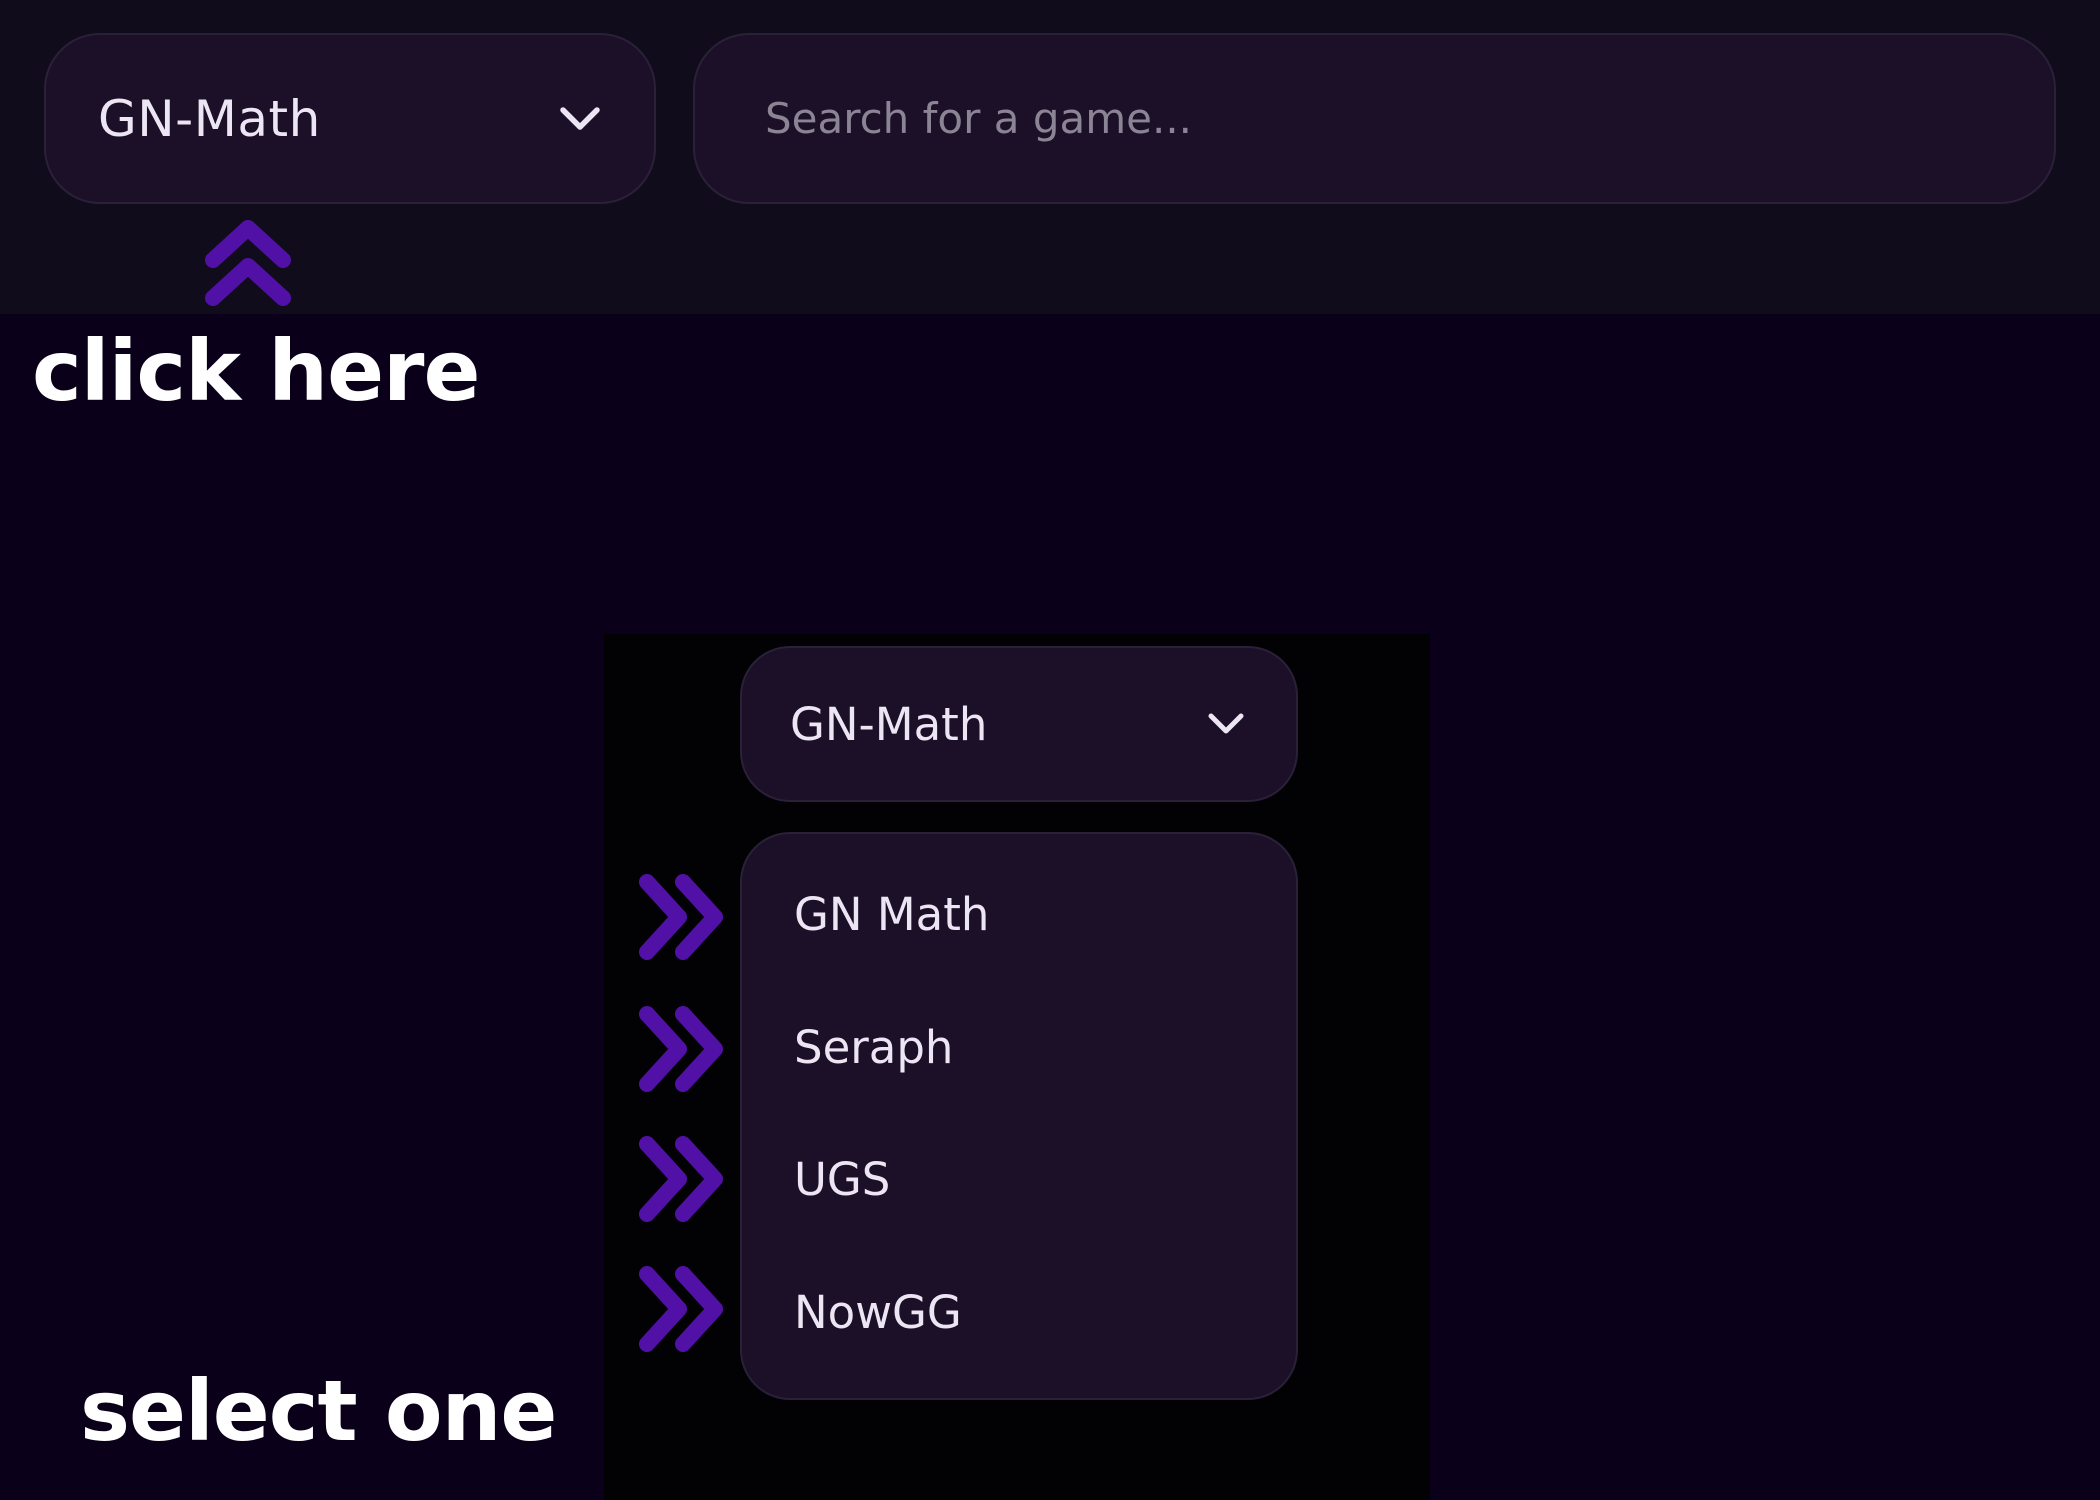 This screenshot has width=2100, height=1500. What do you see at coordinates (318, 1411) in the screenshot?
I see `select-one-annotation: select one` at bounding box center [318, 1411].